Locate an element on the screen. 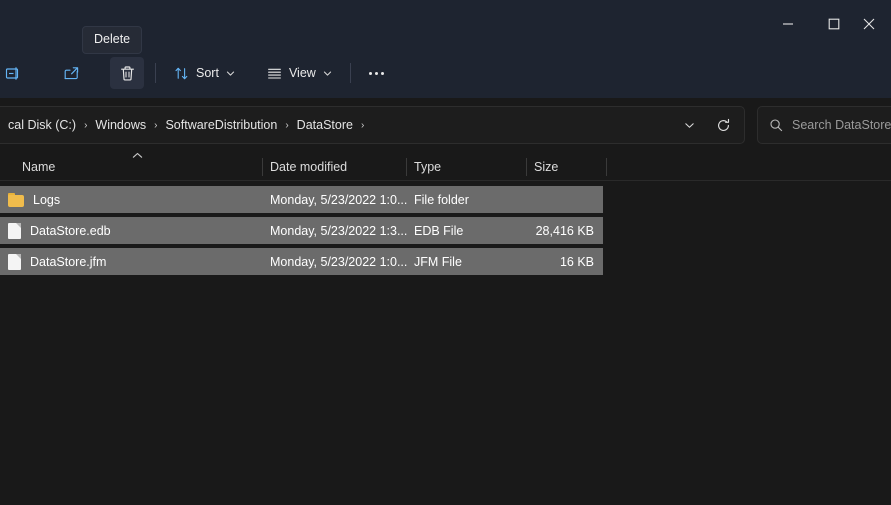 This screenshot has height=505, width=891. file-name-label: DataStore.edb is located at coordinates (70, 230).